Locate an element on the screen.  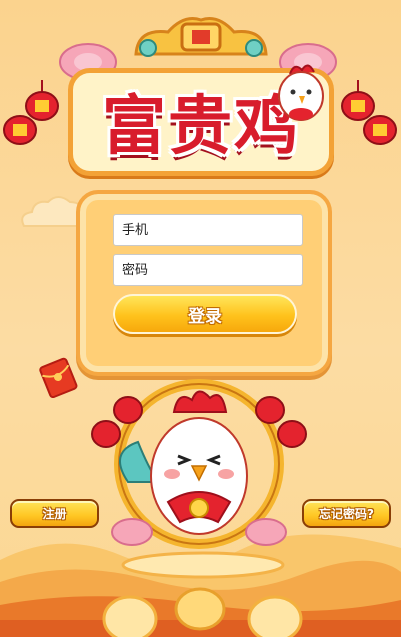
gold-coins-decoration is located at coordinates (202, 612).